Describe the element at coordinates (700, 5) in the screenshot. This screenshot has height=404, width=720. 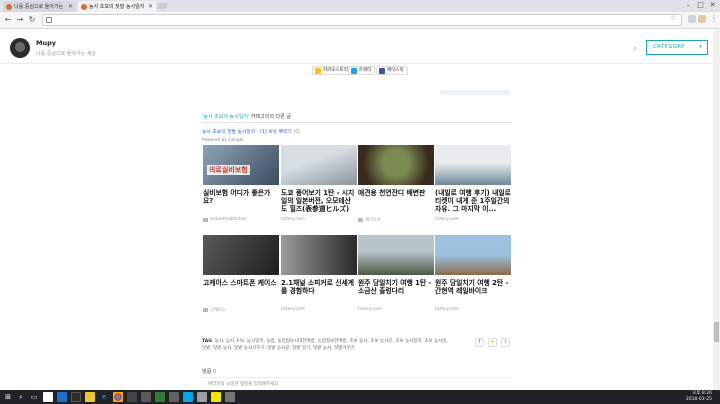
I see `maximize-button: □` at that location.